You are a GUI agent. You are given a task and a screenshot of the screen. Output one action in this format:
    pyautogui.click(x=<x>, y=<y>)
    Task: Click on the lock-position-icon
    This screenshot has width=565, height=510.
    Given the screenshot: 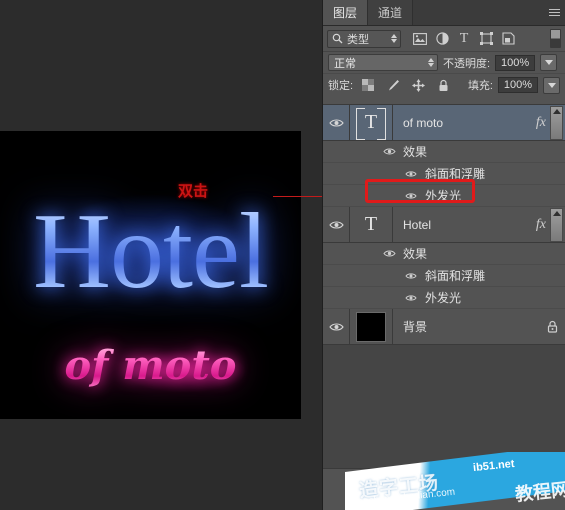 What is the action you would take?
    pyautogui.click(x=418, y=85)
    